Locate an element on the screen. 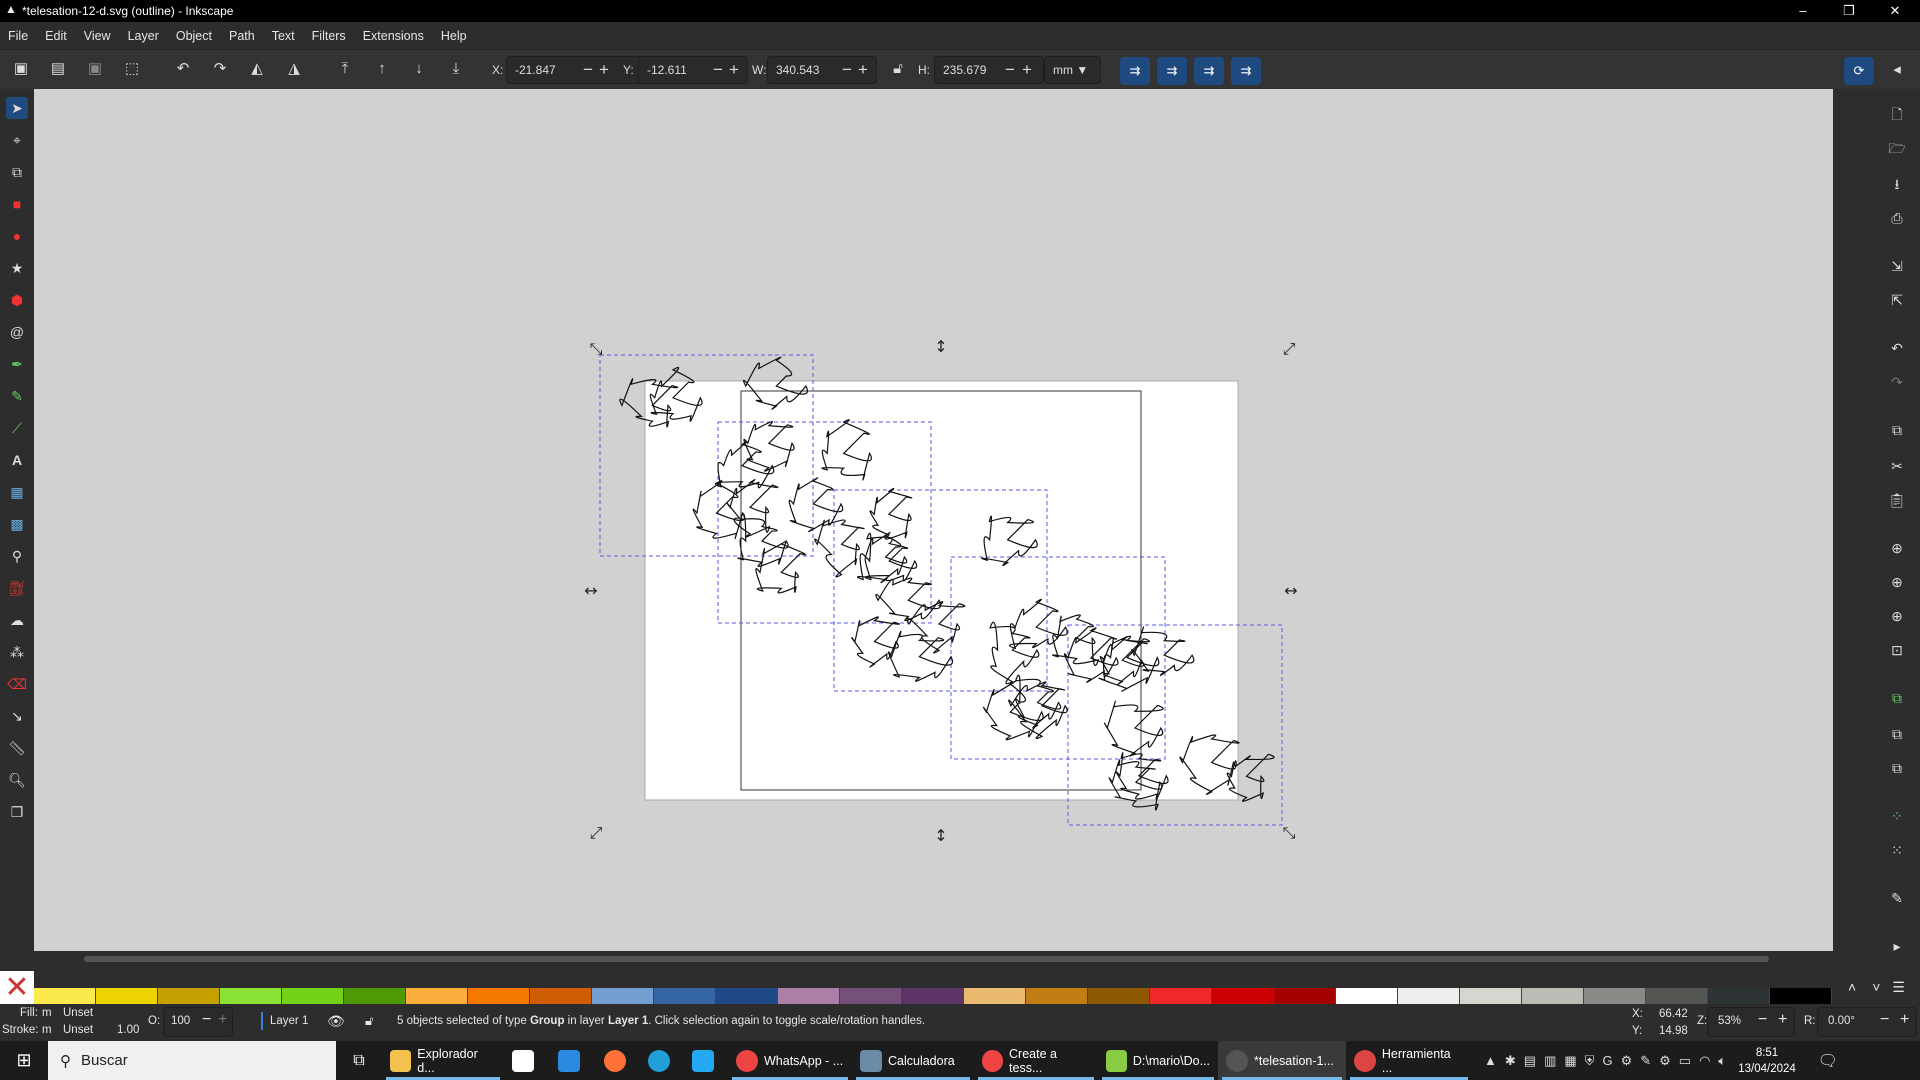 The height and width of the screenshot is (1080, 1920). layer-visibility-icon: 👁︎ is located at coordinates (336, 1021).